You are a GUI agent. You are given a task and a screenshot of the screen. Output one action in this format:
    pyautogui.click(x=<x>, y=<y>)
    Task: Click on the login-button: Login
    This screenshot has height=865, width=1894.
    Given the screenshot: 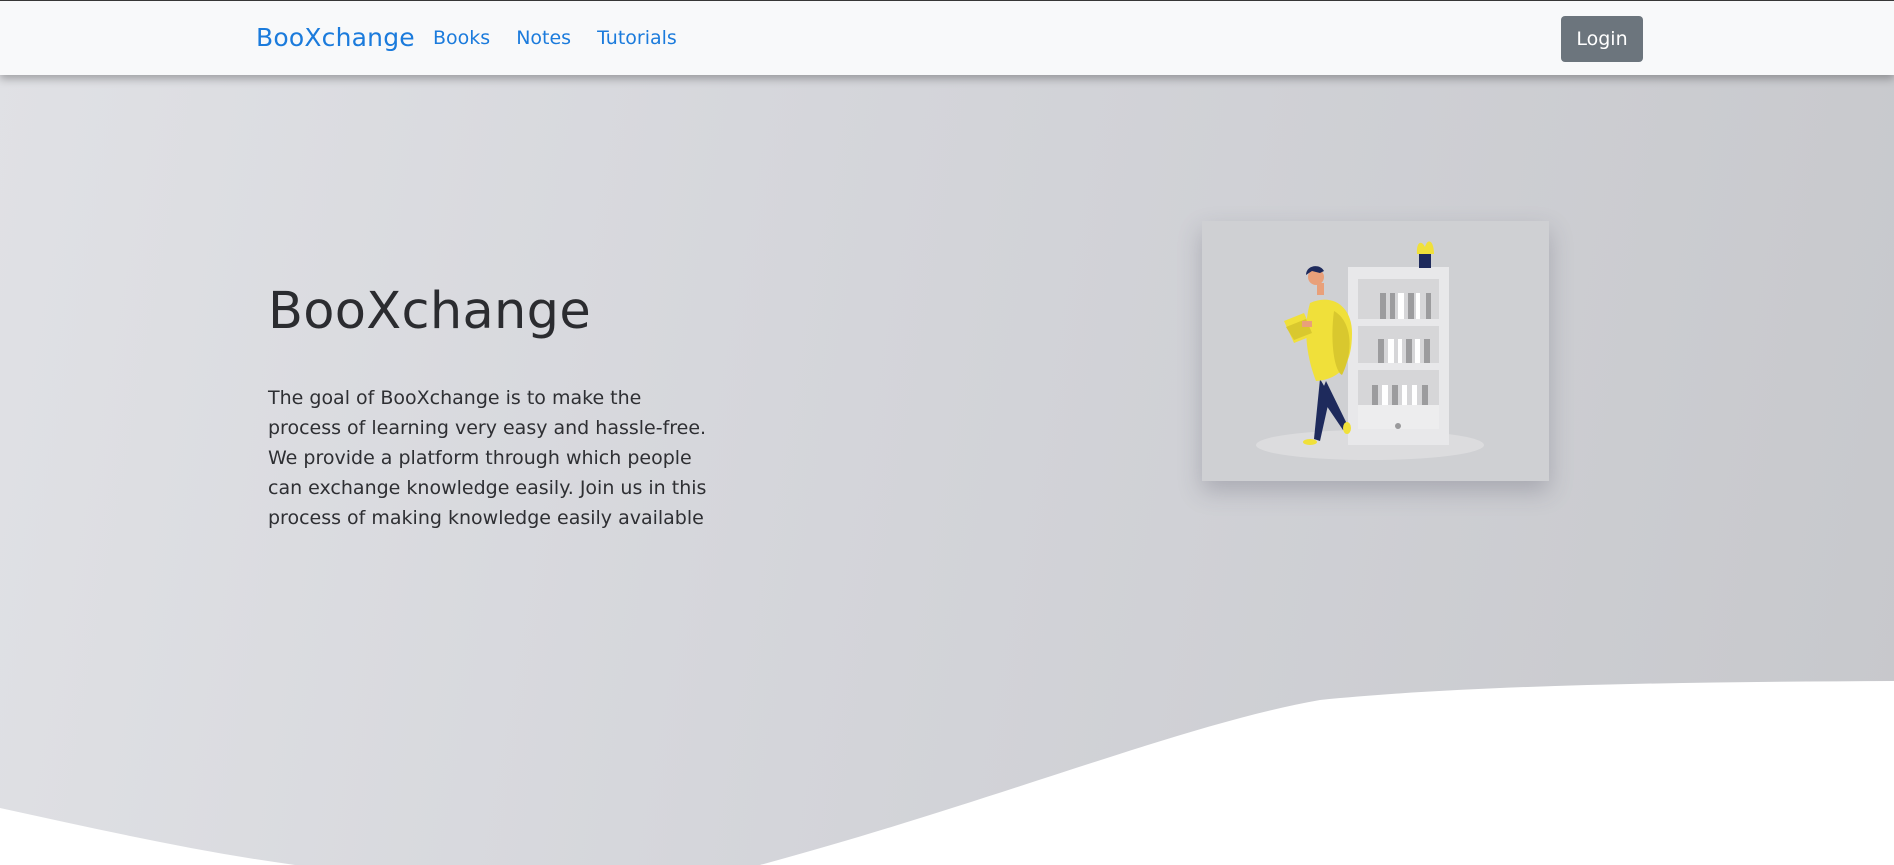 What is the action you would take?
    pyautogui.click(x=1602, y=39)
    